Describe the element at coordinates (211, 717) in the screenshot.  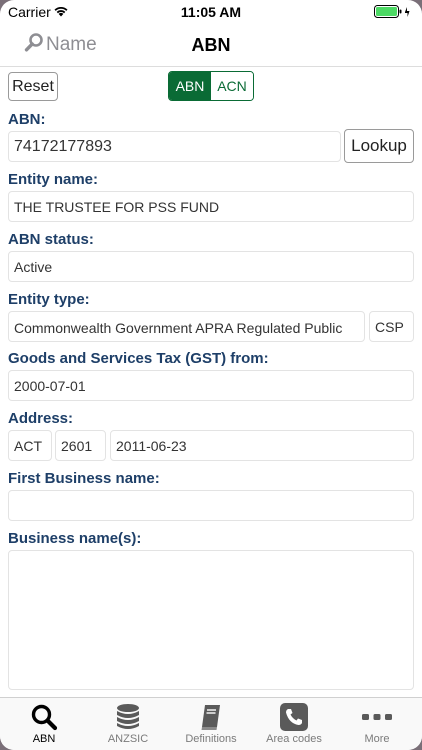
I see `book-icon` at that location.